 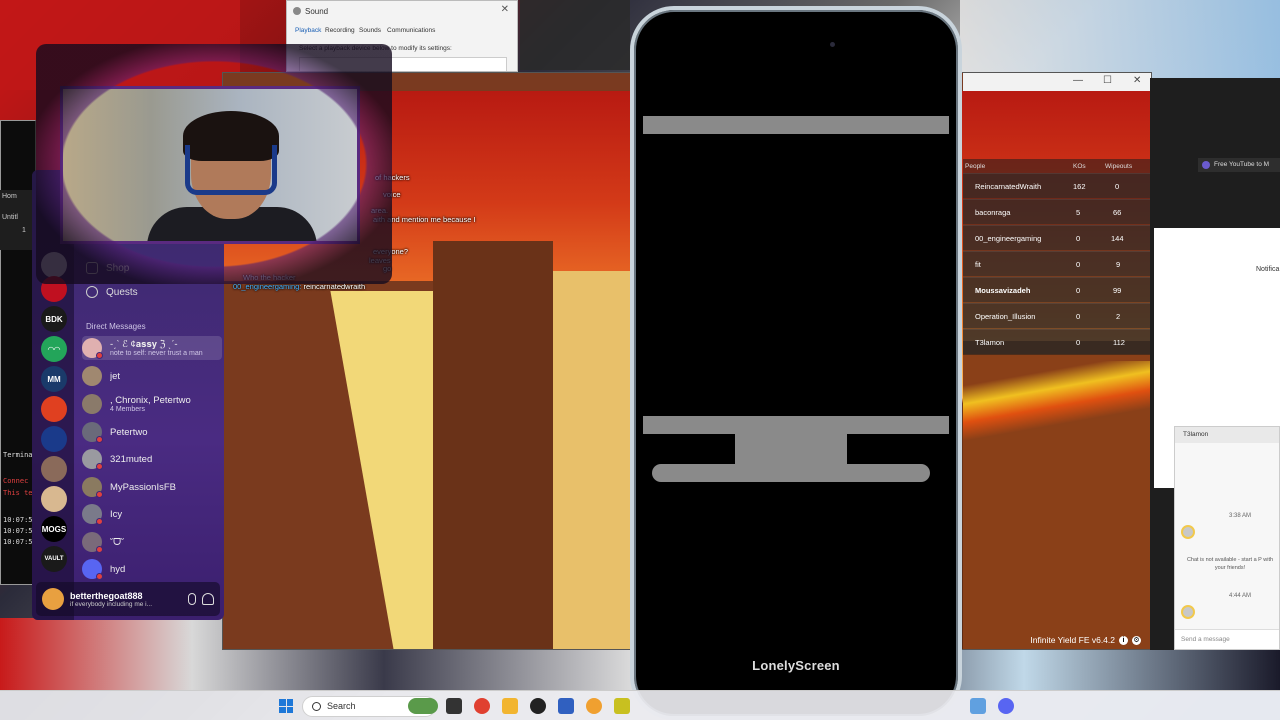 I want to click on widgets-icon, so click(x=423, y=706).